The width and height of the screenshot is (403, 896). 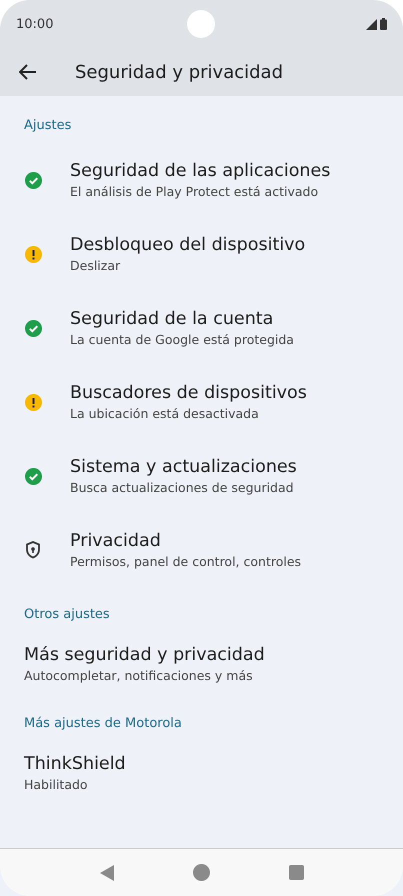 I want to click on shield-icon, so click(x=33, y=550).